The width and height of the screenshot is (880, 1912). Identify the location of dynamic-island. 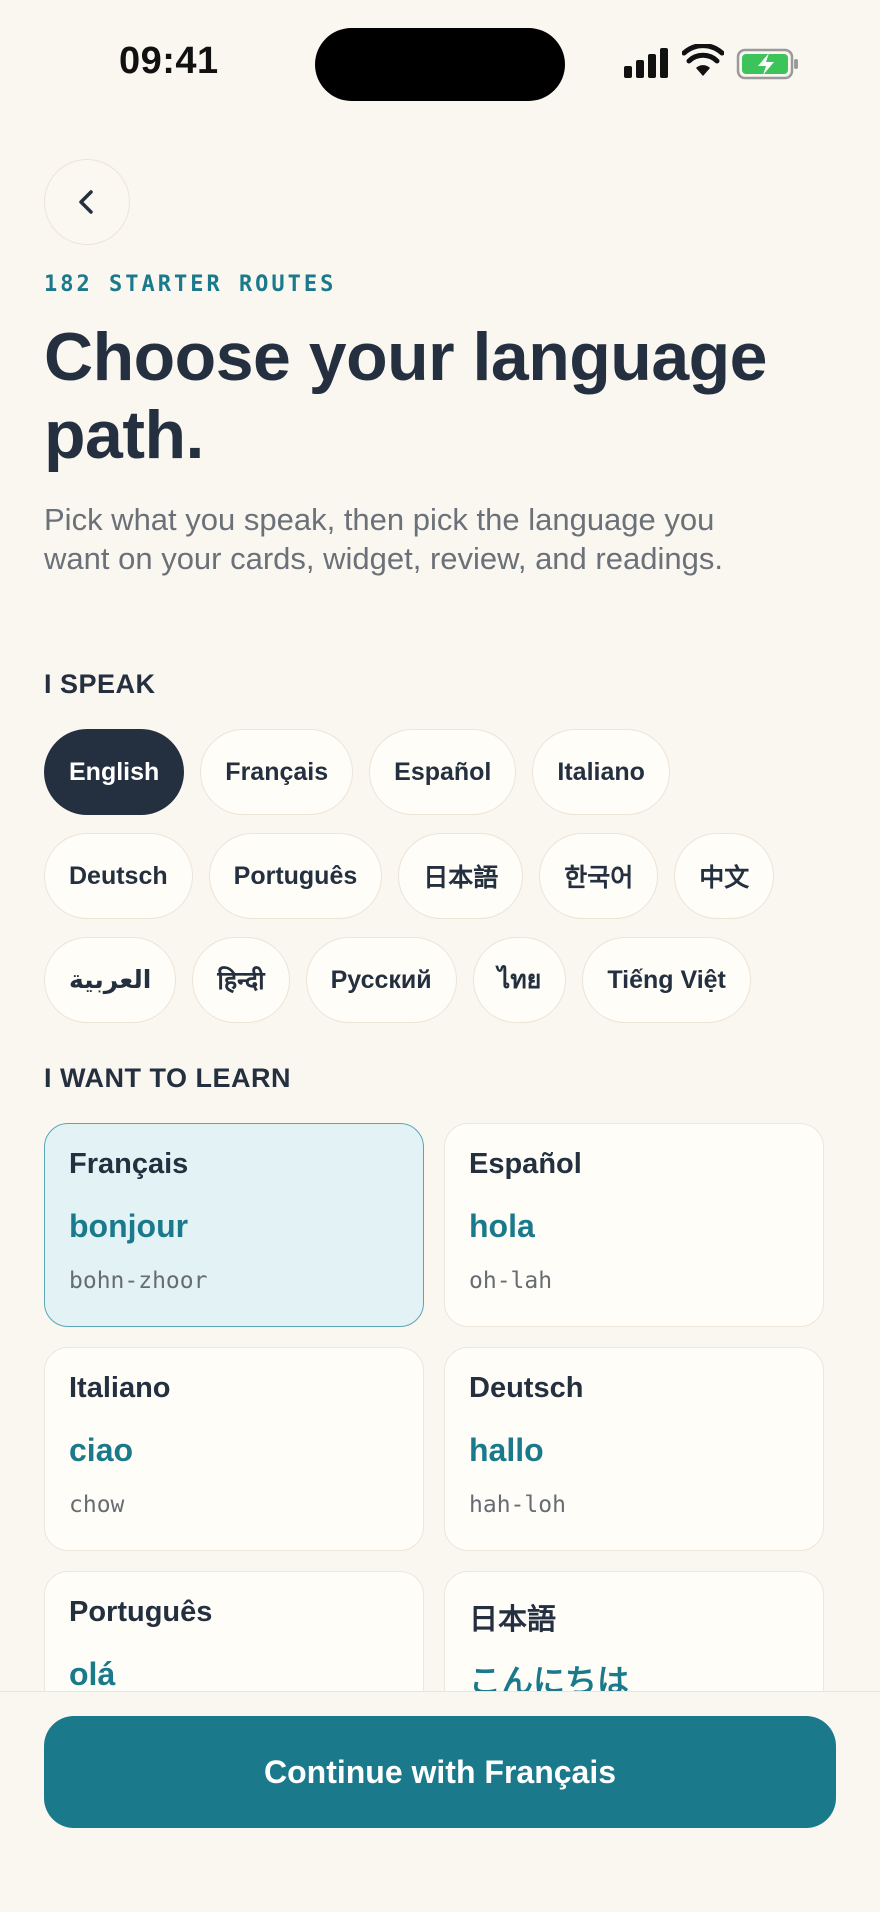
(440, 64).